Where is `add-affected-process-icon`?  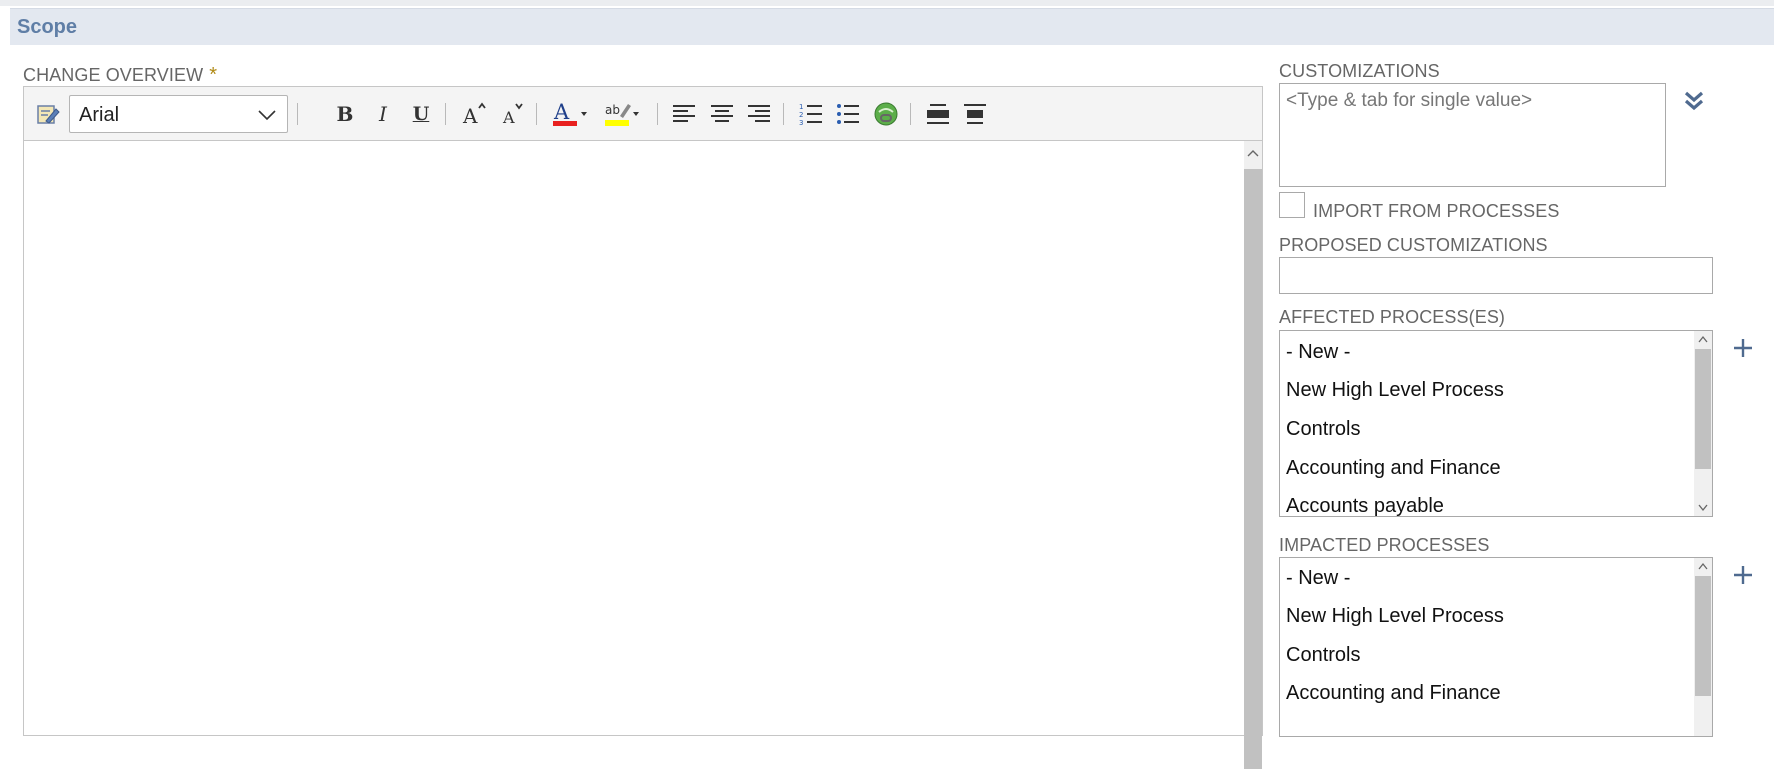
add-affected-process-icon is located at coordinates (1743, 350).